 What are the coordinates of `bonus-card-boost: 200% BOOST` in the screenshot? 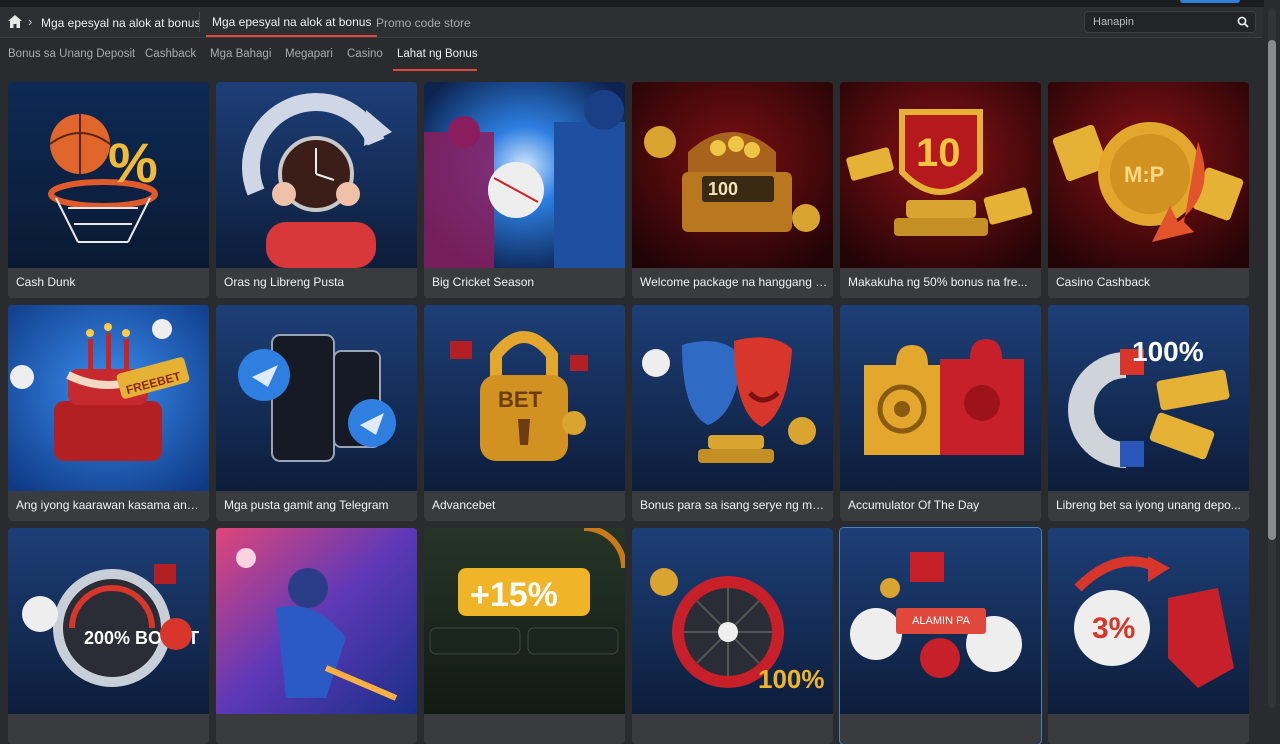 It's located at (108, 636).